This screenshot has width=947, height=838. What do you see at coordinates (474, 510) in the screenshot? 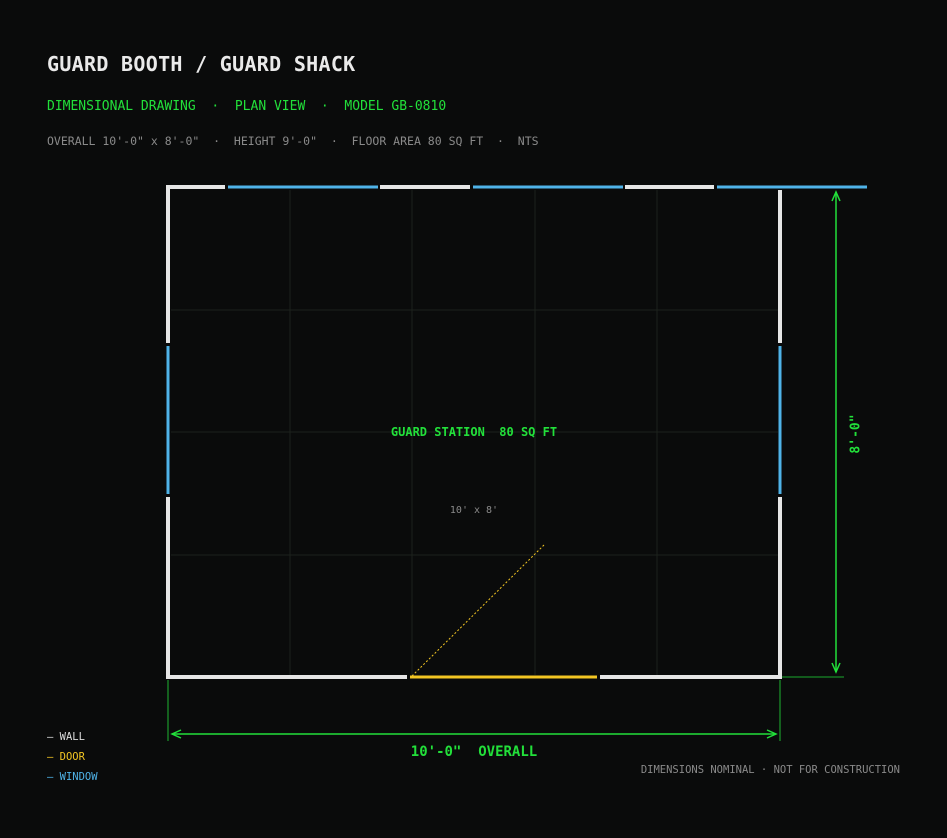
I see `room-size-label: 10' x 8'` at bounding box center [474, 510].